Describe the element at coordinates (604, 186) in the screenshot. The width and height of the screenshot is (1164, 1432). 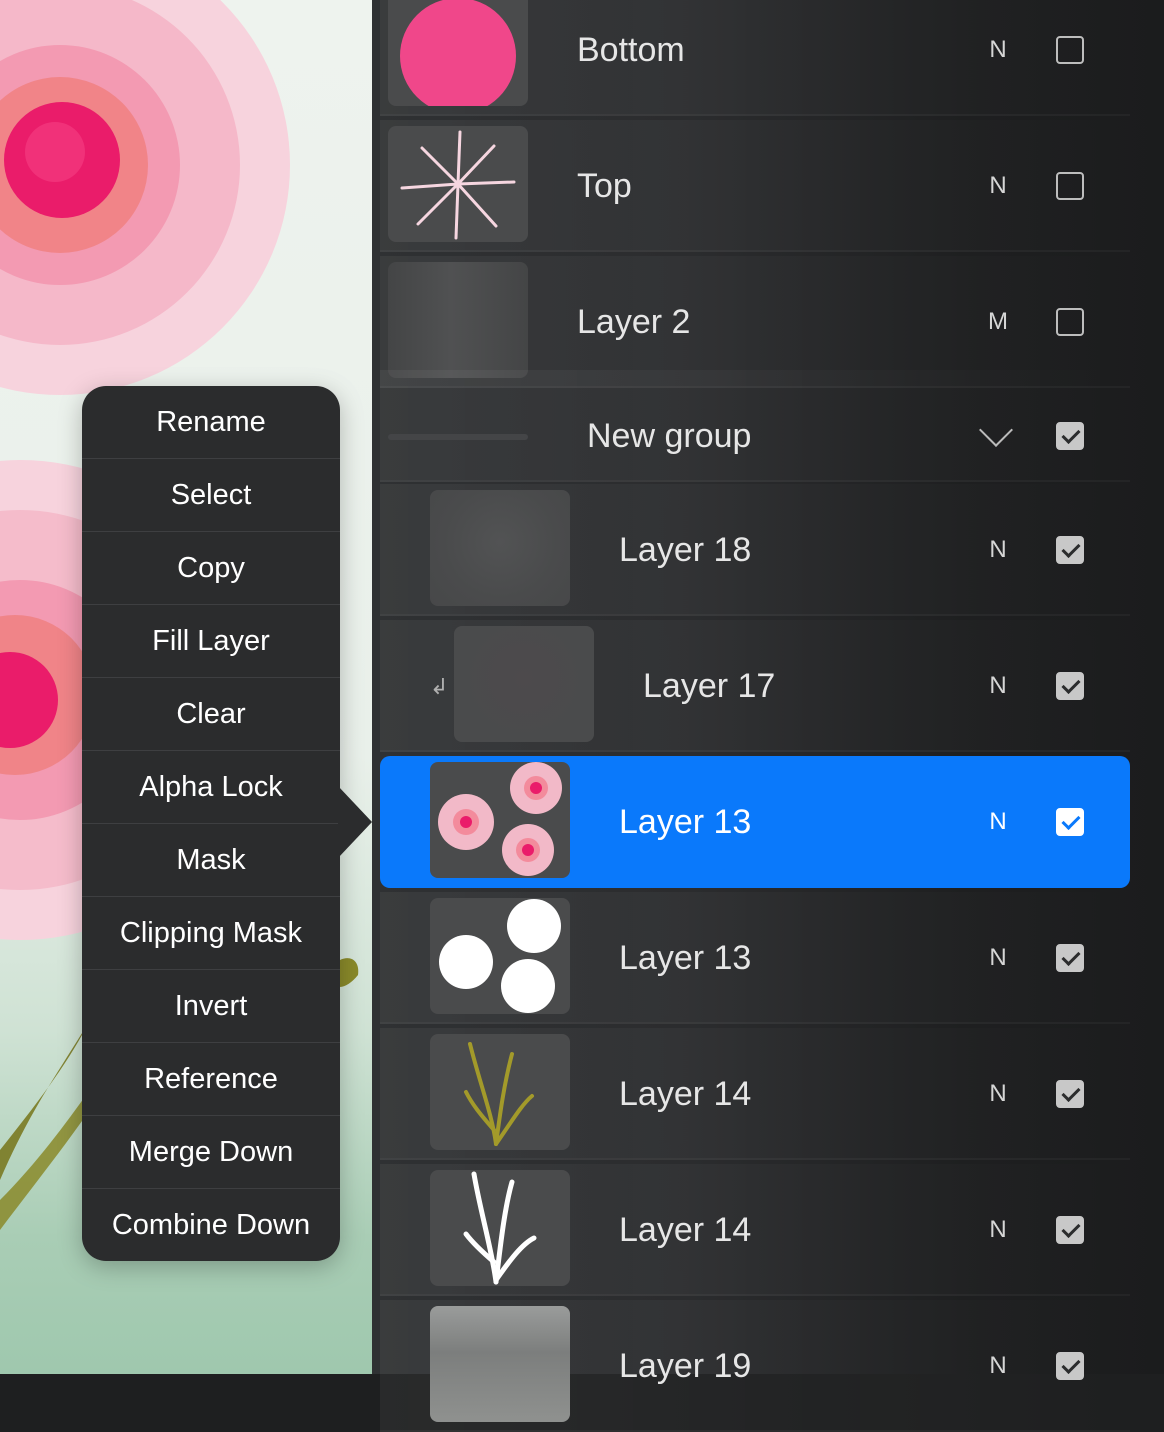
I see `layer-name: Top` at that location.